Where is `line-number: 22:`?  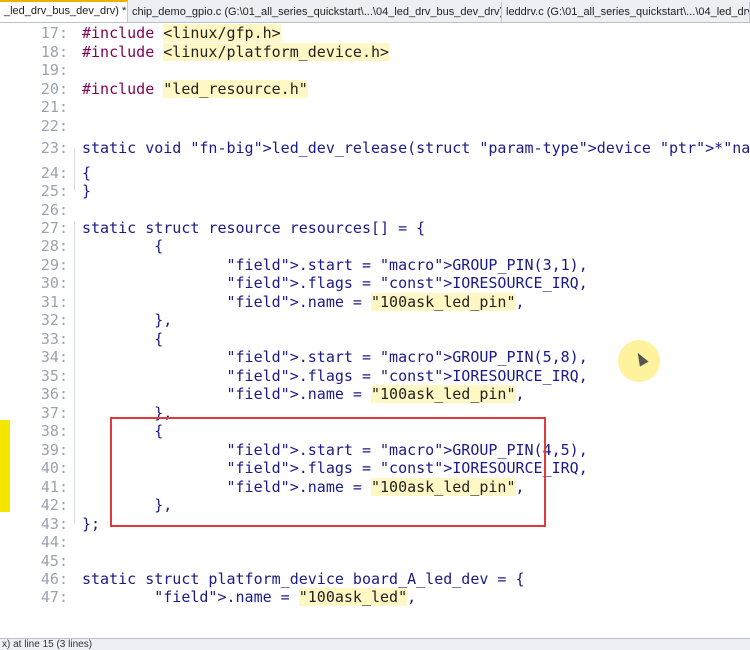
line-number: 22: is located at coordinates (54, 125).